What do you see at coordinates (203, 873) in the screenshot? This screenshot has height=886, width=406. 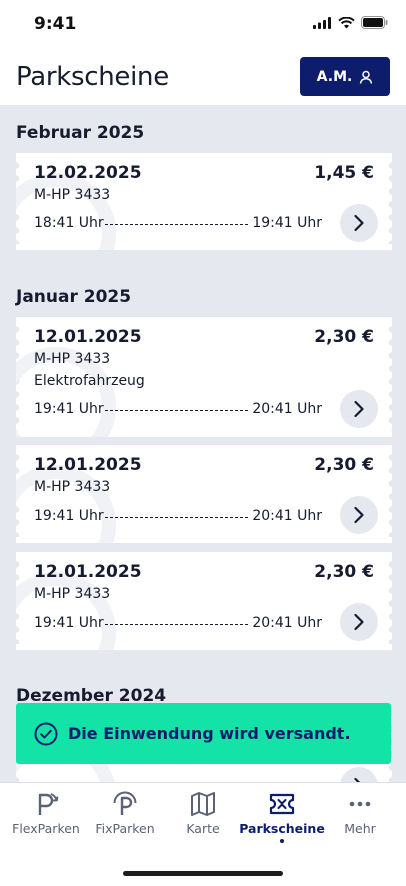 I see `home-indicator` at bounding box center [203, 873].